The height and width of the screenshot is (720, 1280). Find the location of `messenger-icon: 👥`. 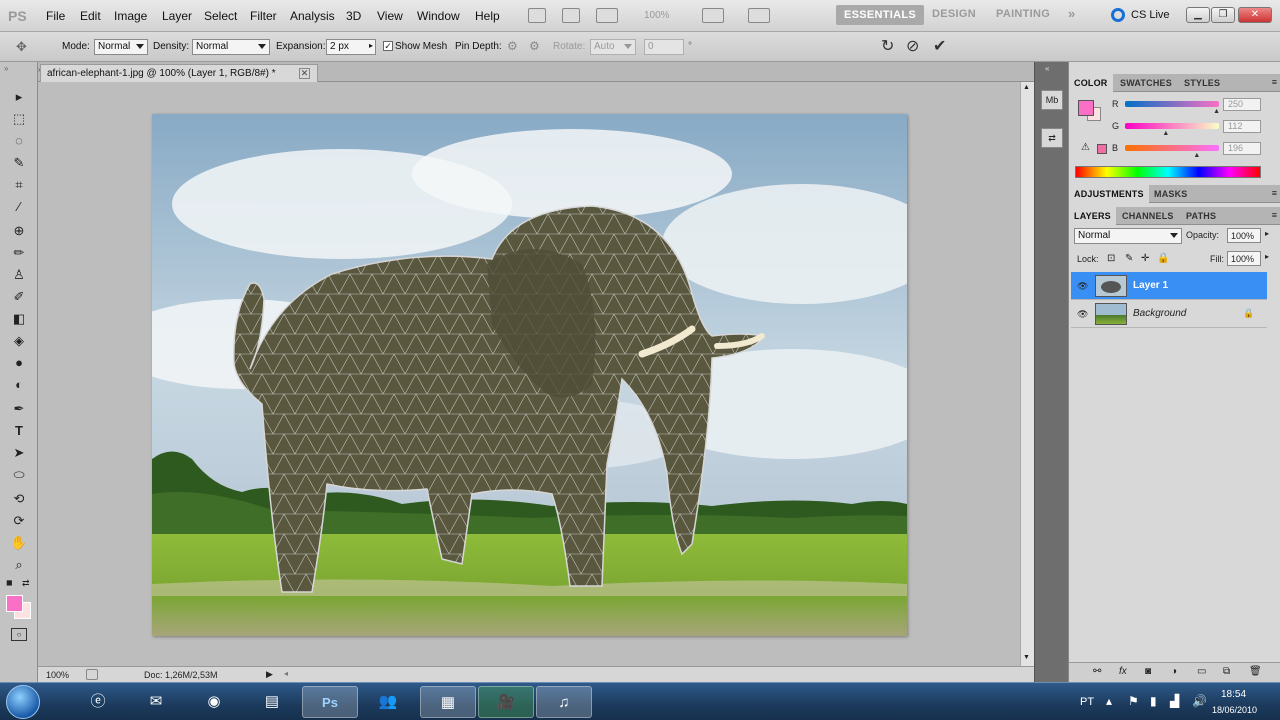

messenger-icon: 👥 is located at coordinates (388, 702).